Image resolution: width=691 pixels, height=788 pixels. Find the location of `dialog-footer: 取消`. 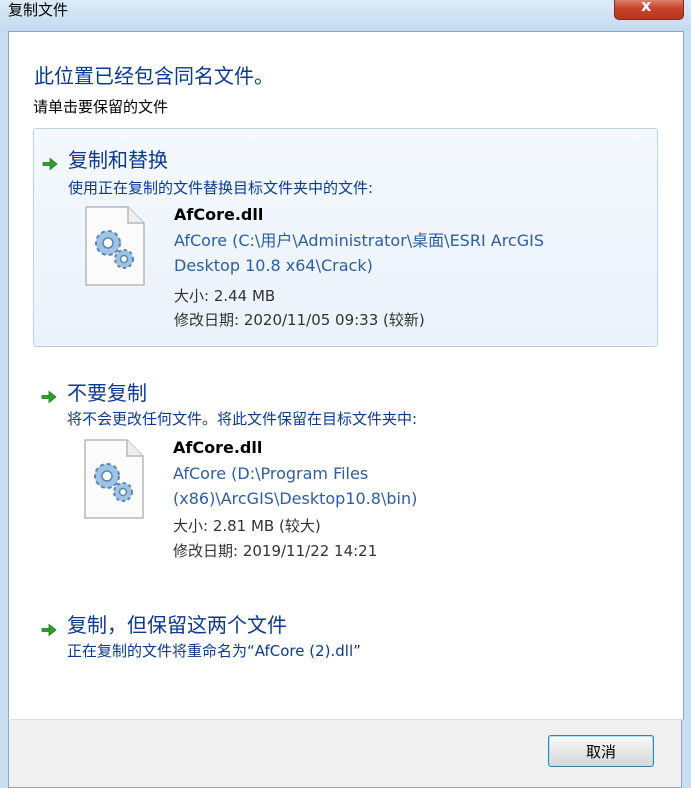

dialog-footer: 取消 is located at coordinates (345, 753).